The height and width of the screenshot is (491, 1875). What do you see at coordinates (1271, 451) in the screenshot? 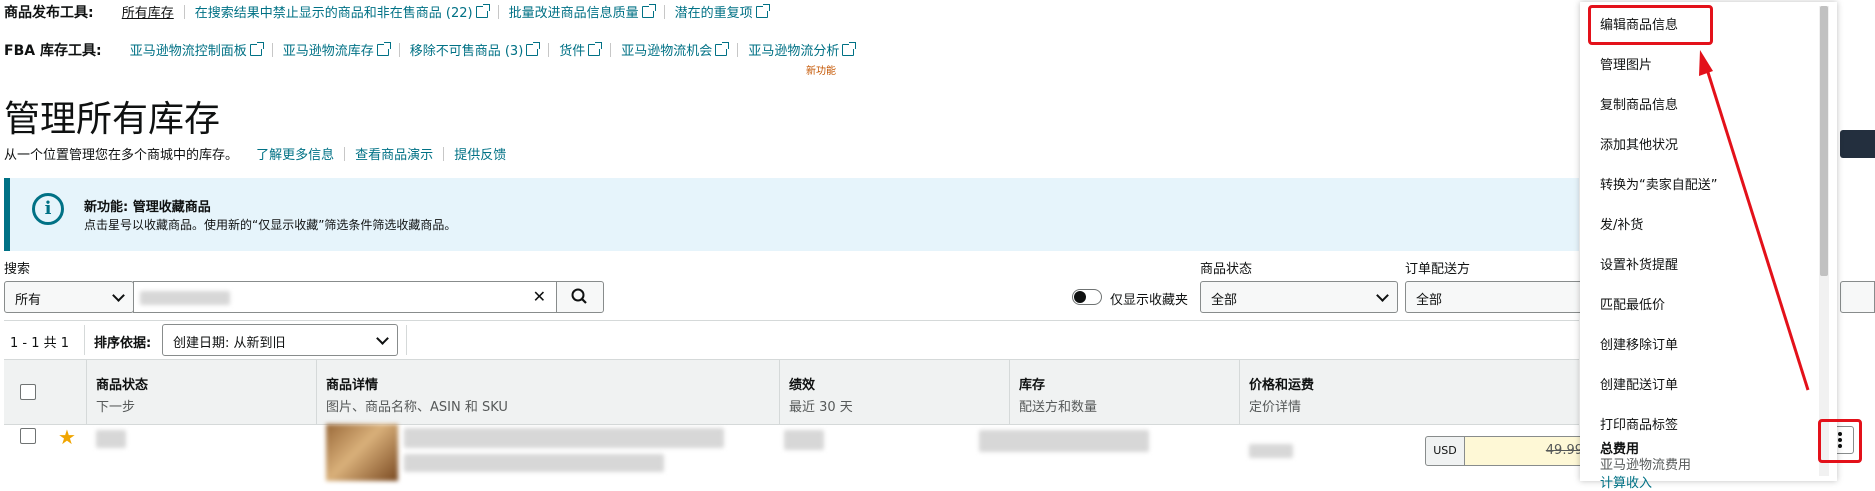
I see `redacted-price-detail` at bounding box center [1271, 451].